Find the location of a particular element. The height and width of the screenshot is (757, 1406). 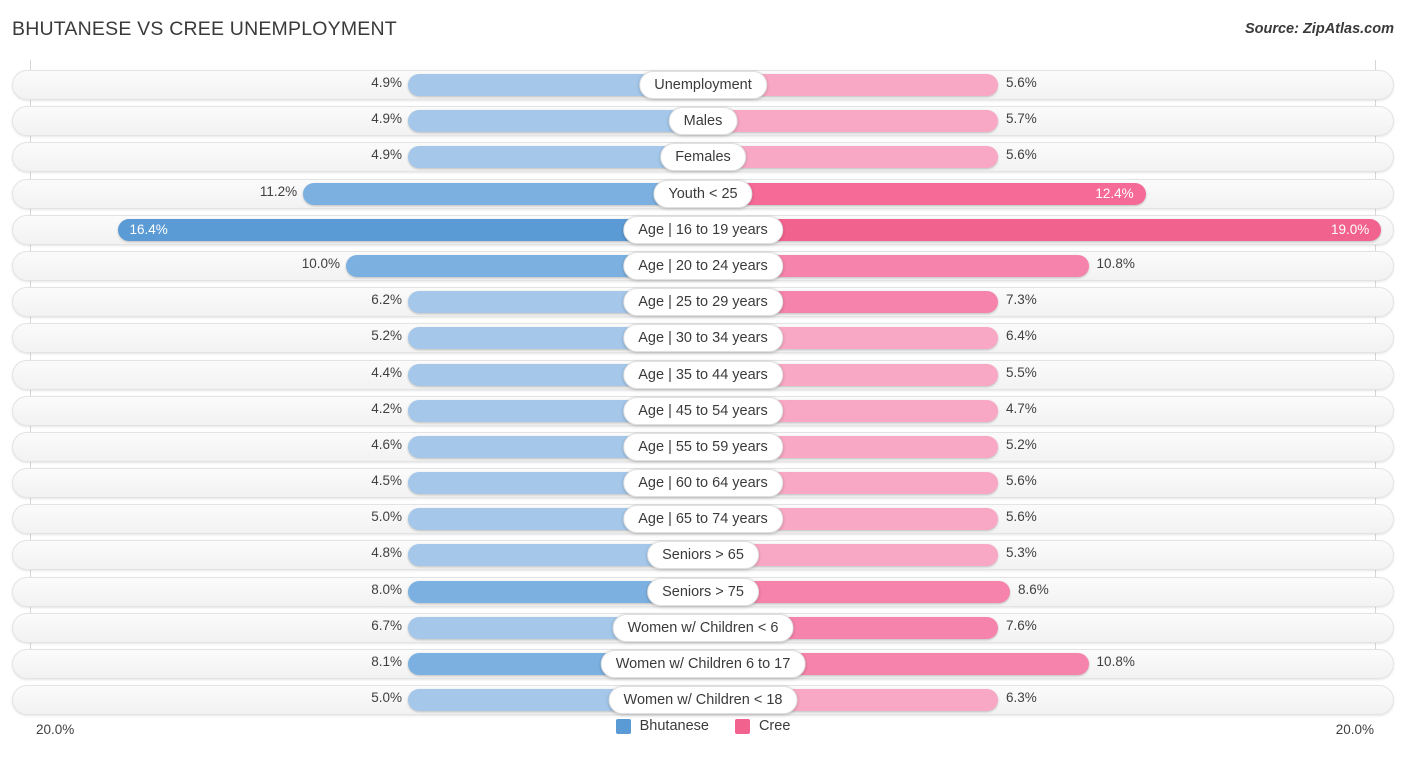

row-label-pill: Age | 55 to 59 years is located at coordinates (703, 446).